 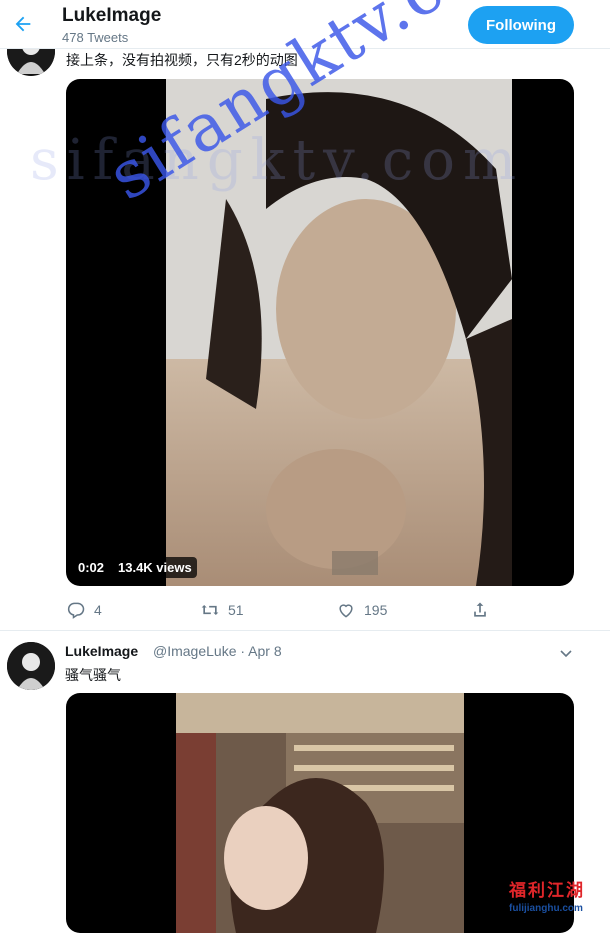 What do you see at coordinates (112, 15) in the screenshot?
I see `profile-name: LukeImage` at bounding box center [112, 15].